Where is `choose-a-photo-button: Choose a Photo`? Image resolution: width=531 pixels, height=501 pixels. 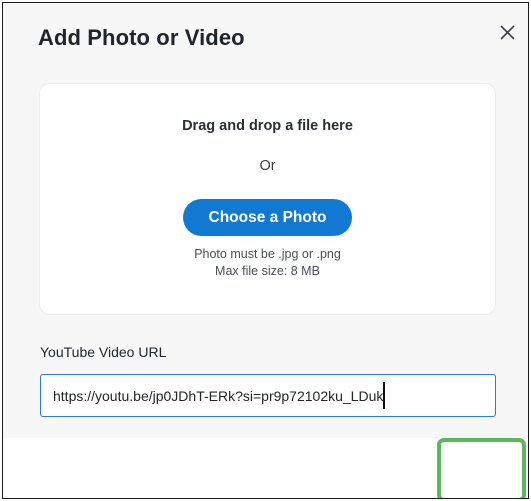 choose-a-photo-button: Choose a Photo is located at coordinates (267, 217).